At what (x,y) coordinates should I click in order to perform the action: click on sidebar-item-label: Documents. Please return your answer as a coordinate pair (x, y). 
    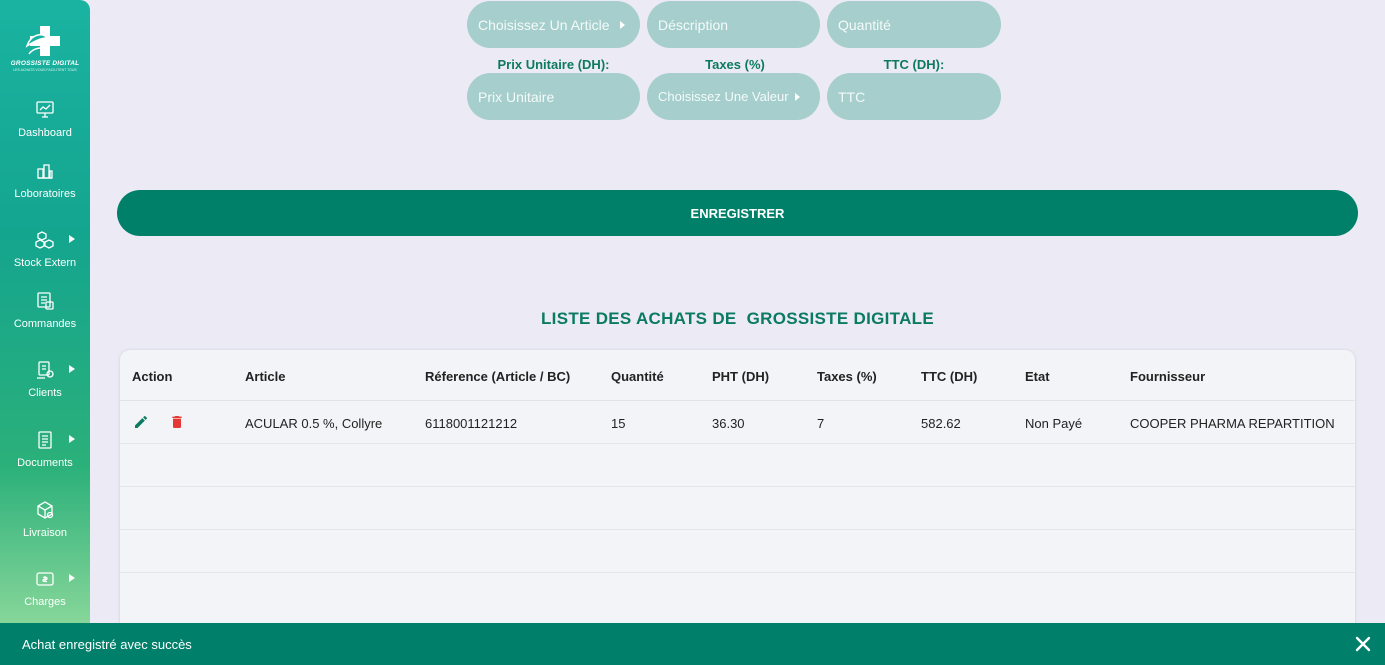
    Looking at the image, I should click on (45, 463).